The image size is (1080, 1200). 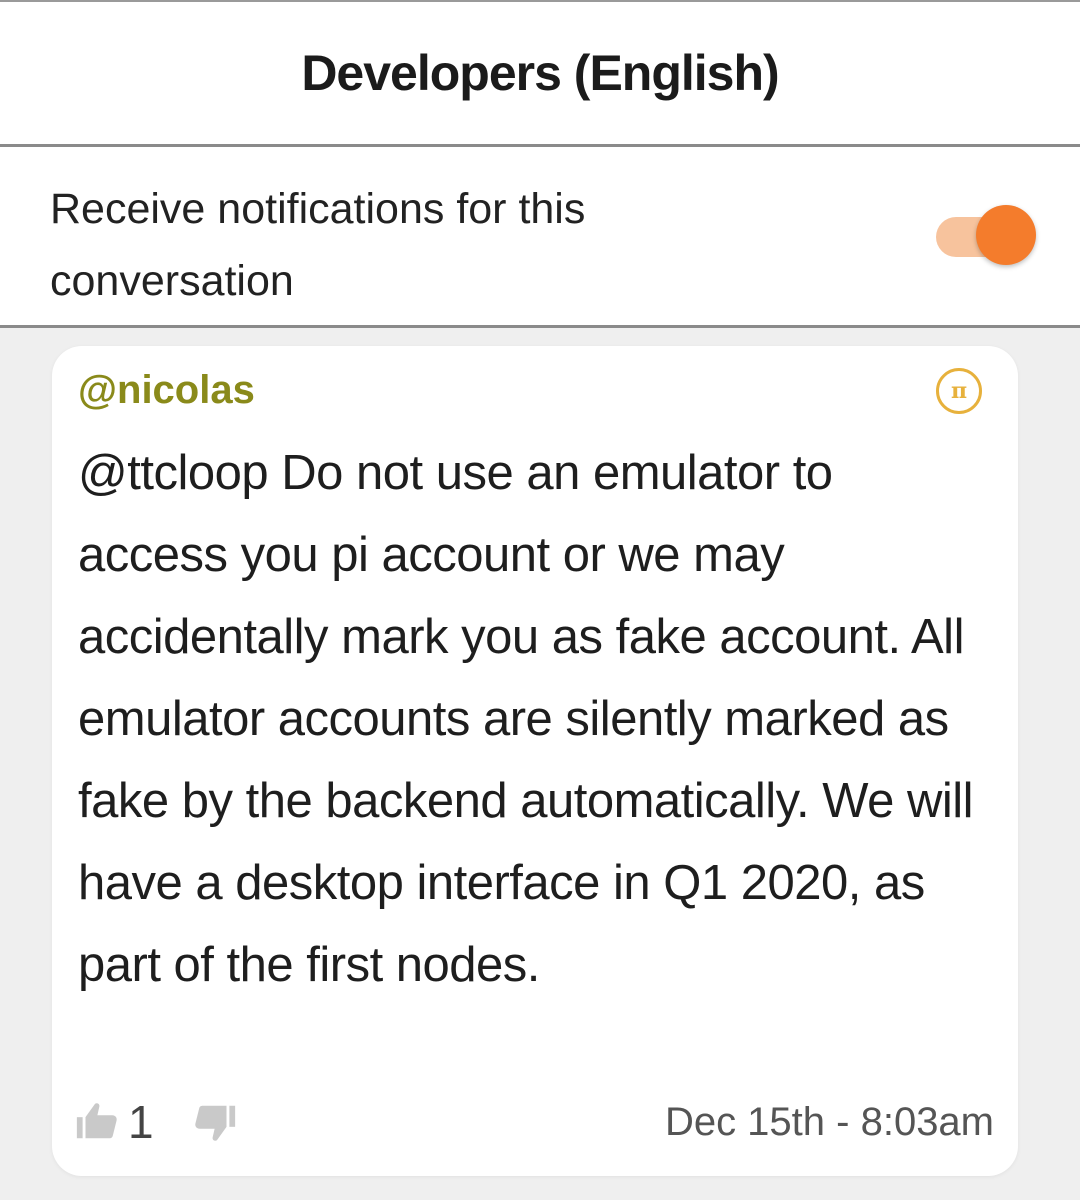 What do you see at coordinates (166, 390) in the screenshot?
I see `comment-author: @nicolas` at bounding box center [166, 390].